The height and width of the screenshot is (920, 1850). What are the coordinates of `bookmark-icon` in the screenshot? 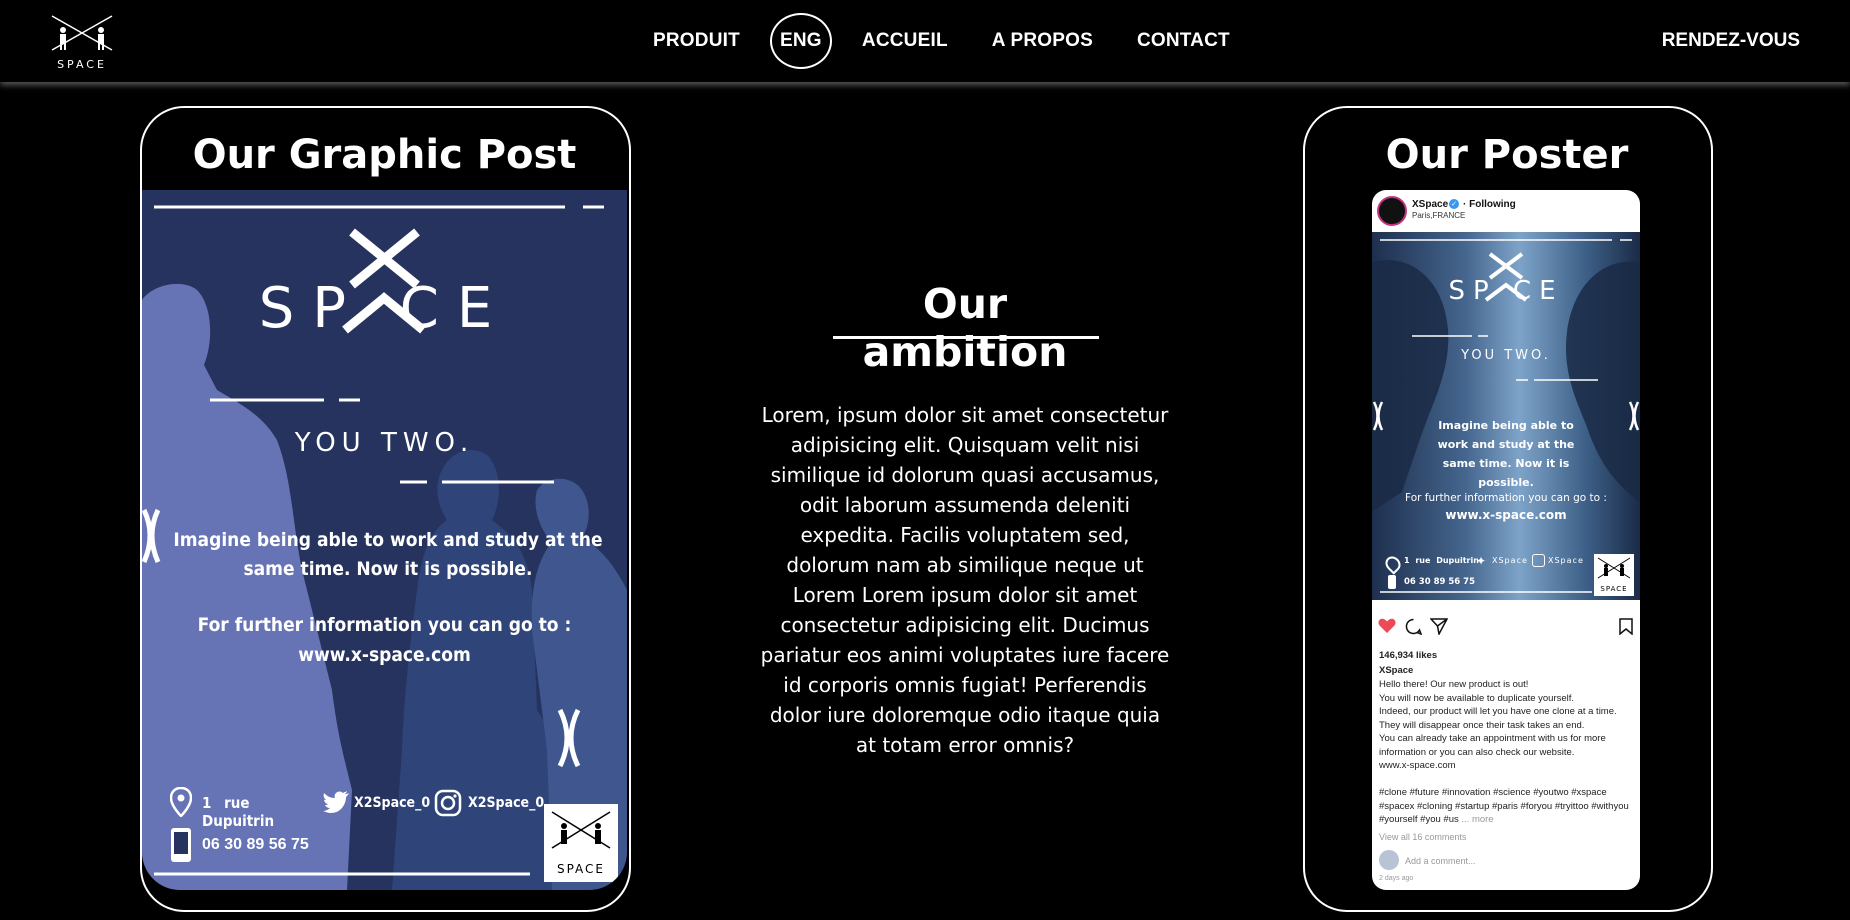 It's located at (1626, 628).